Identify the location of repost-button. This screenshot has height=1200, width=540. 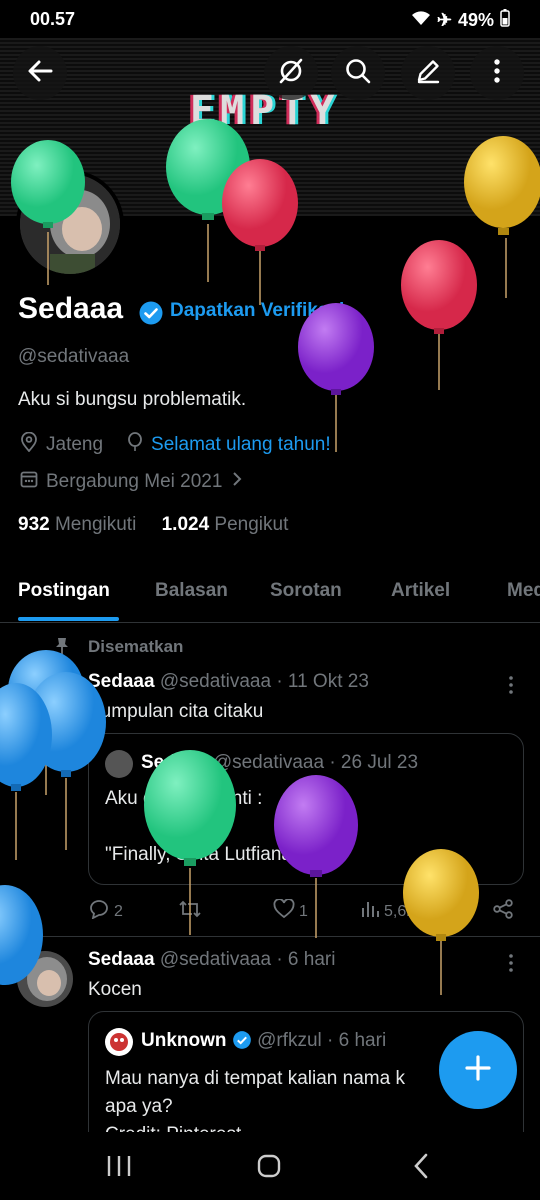
(190, 911).